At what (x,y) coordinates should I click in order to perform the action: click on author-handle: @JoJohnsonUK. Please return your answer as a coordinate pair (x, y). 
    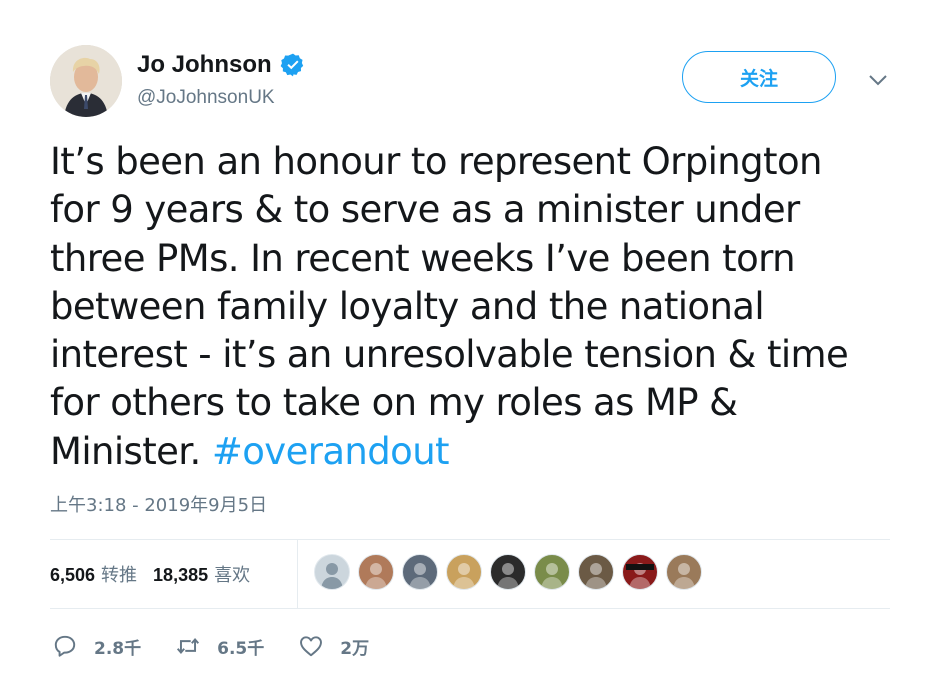
    Looking at the image, I should click on (206, 98).